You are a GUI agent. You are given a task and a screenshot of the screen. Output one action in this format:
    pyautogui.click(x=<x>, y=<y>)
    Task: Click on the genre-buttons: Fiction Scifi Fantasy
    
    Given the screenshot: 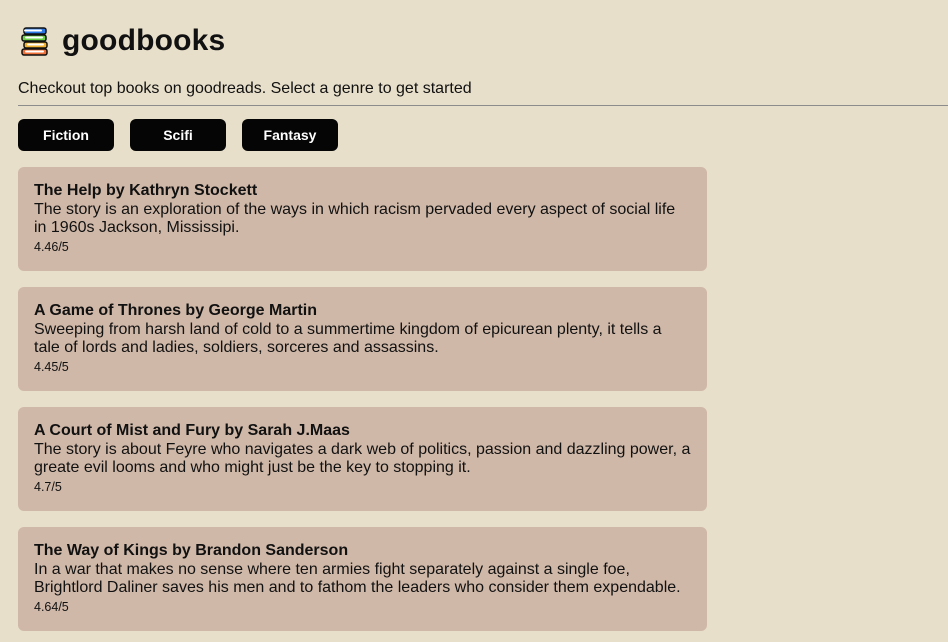 What is the action you would take?
    pyautogui.click(x=178, y=135)
    